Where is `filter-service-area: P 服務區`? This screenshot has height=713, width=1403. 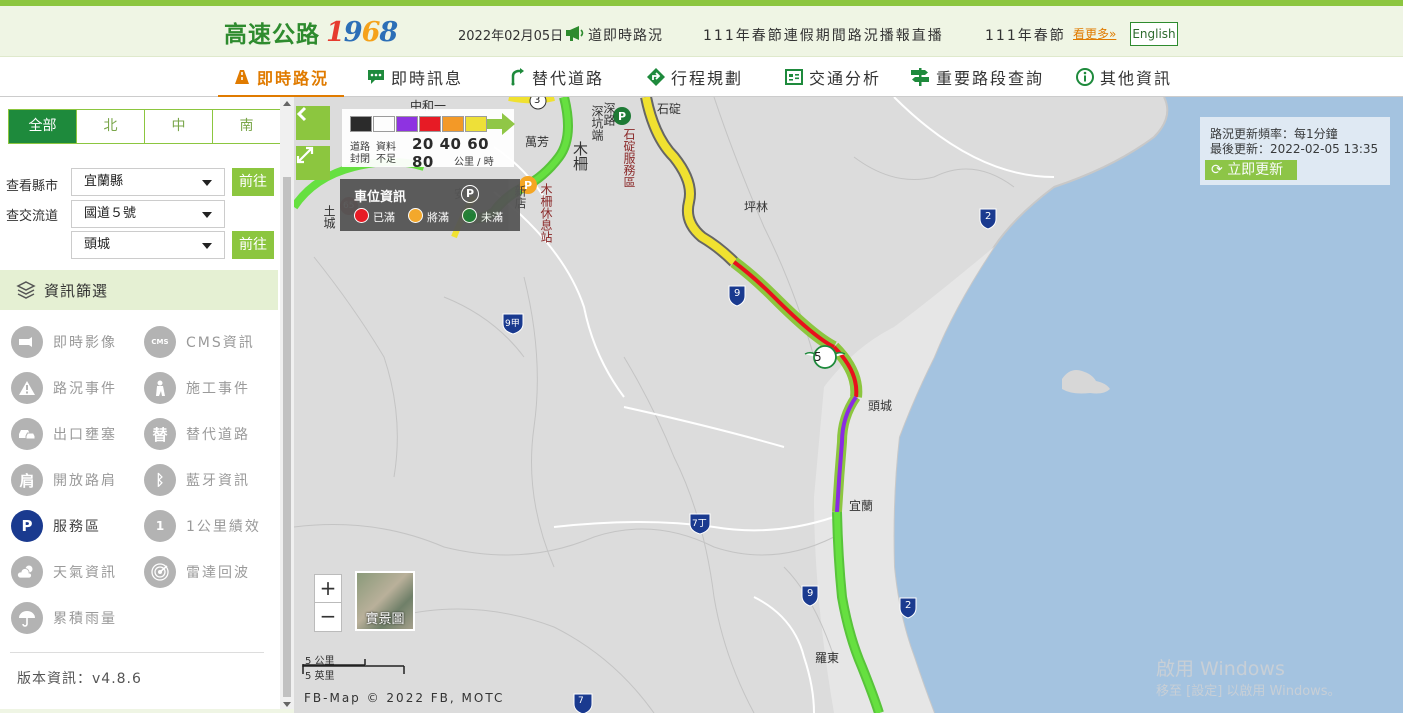 filter-service-area: P 服務區 is located at coordinates (56, 526).